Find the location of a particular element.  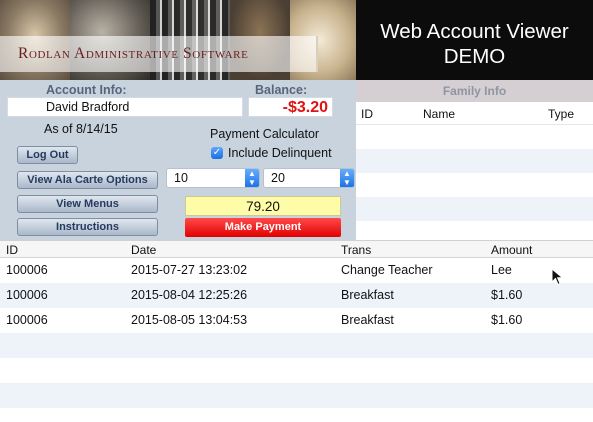

trans-col-date: Date is located at coordinates (143, 250).